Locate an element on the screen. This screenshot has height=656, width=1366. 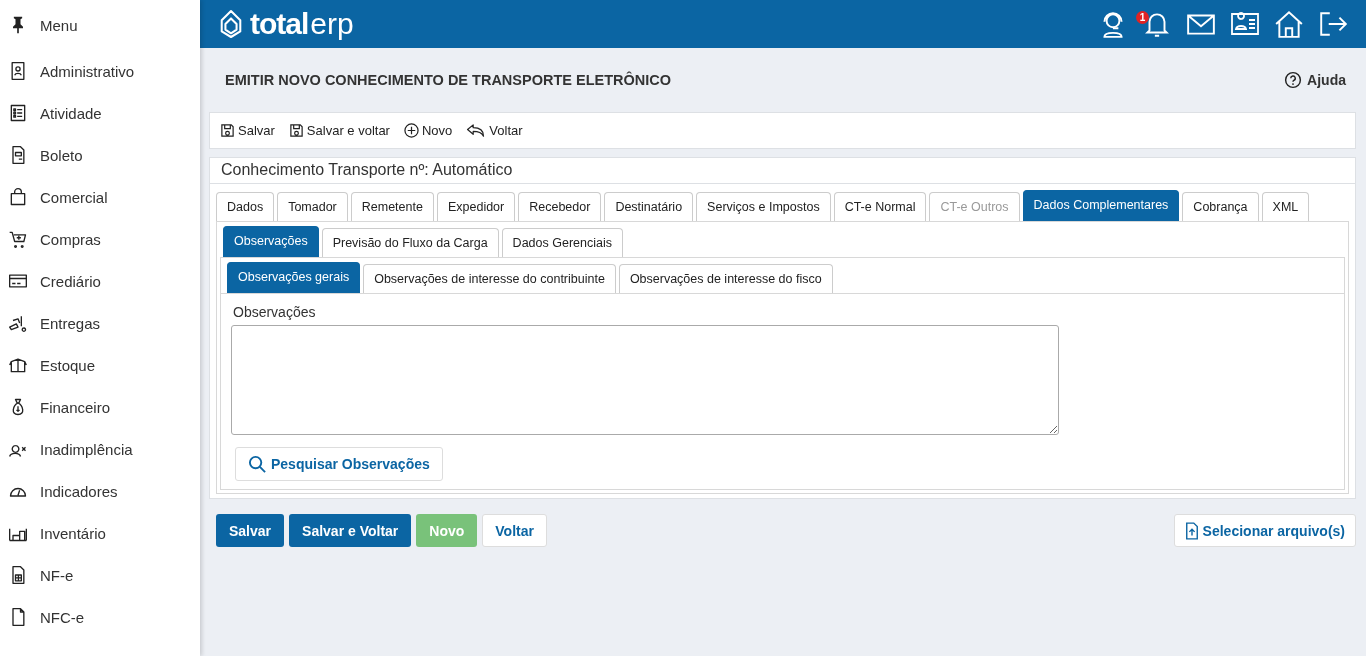
tab: Recebedor is located at coordinates (560, 206).